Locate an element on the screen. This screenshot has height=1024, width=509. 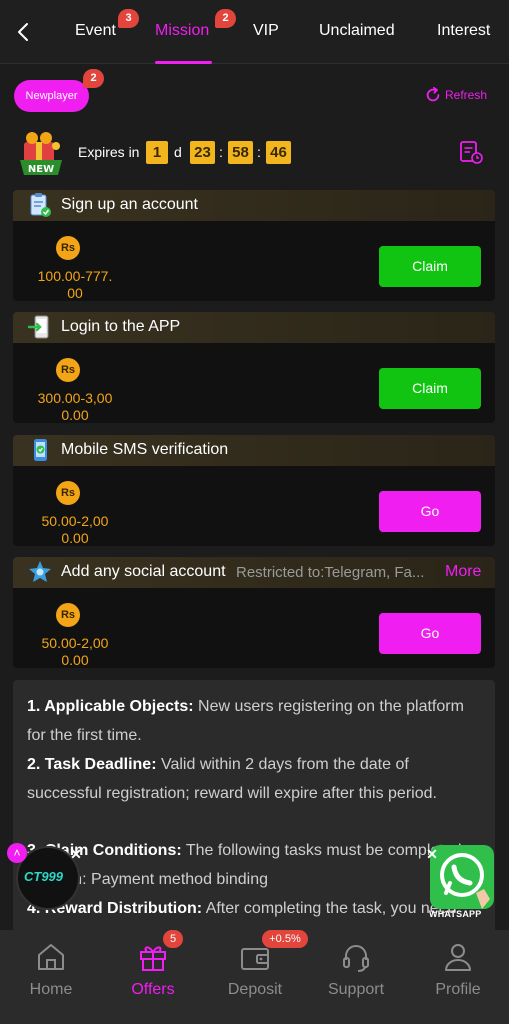
countdown-days: 1 is located at coordinates (157, 152).